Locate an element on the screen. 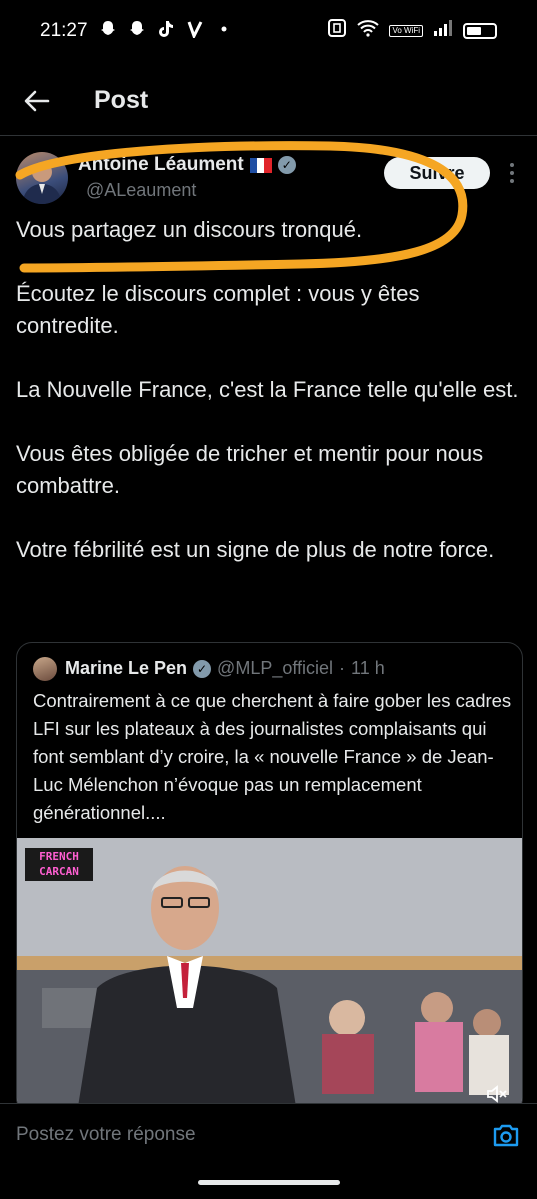  more-options-icon is located at coordinates (512, 173).